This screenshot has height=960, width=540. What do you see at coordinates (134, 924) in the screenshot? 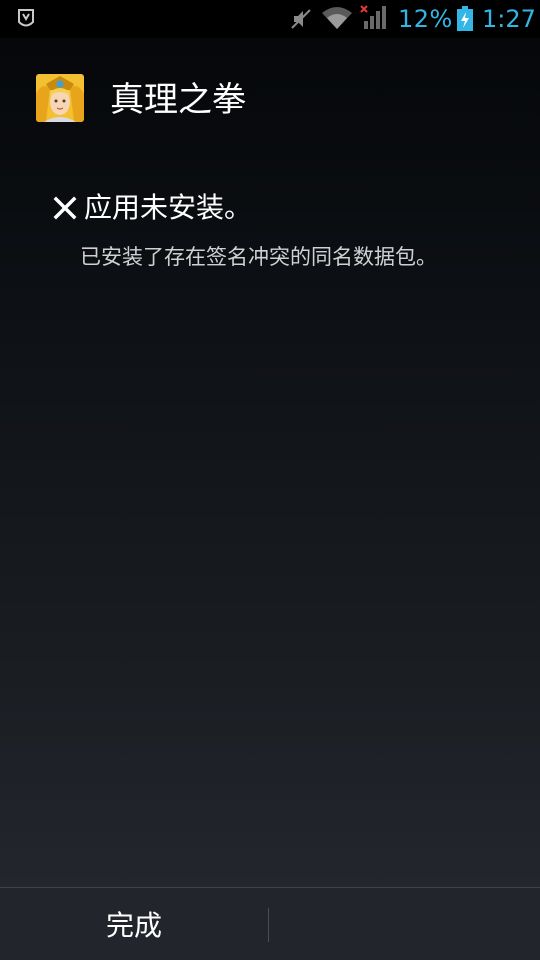
I see `done-button: 完成` at bounding box center [134, 924].